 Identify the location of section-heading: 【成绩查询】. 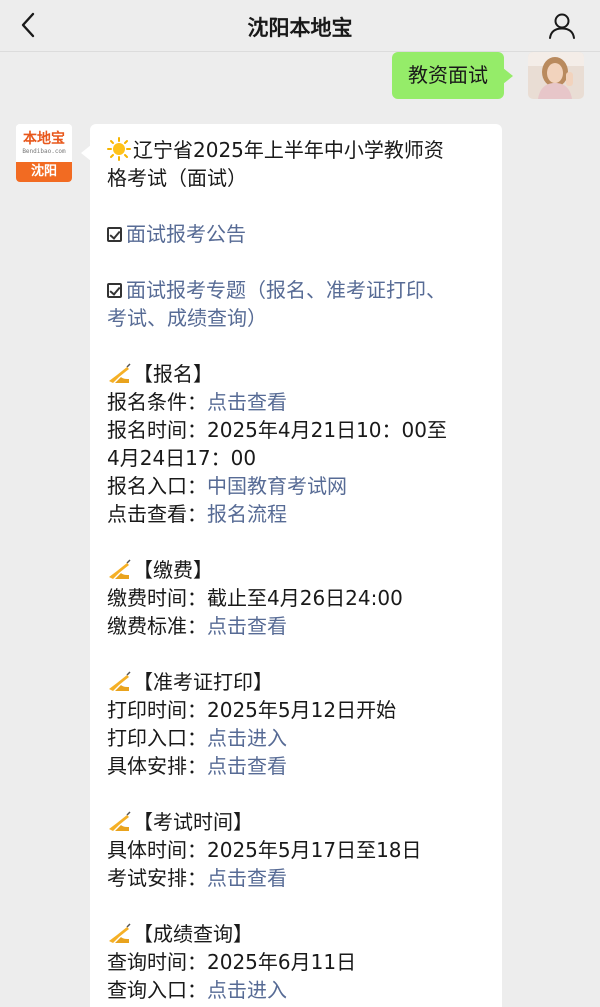
(297, 934).